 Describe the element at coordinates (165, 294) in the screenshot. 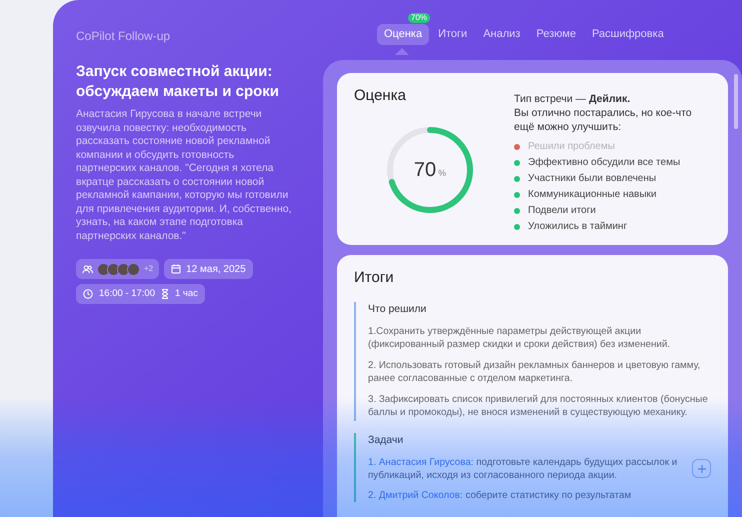

I see `hourglass-icon` at that location.